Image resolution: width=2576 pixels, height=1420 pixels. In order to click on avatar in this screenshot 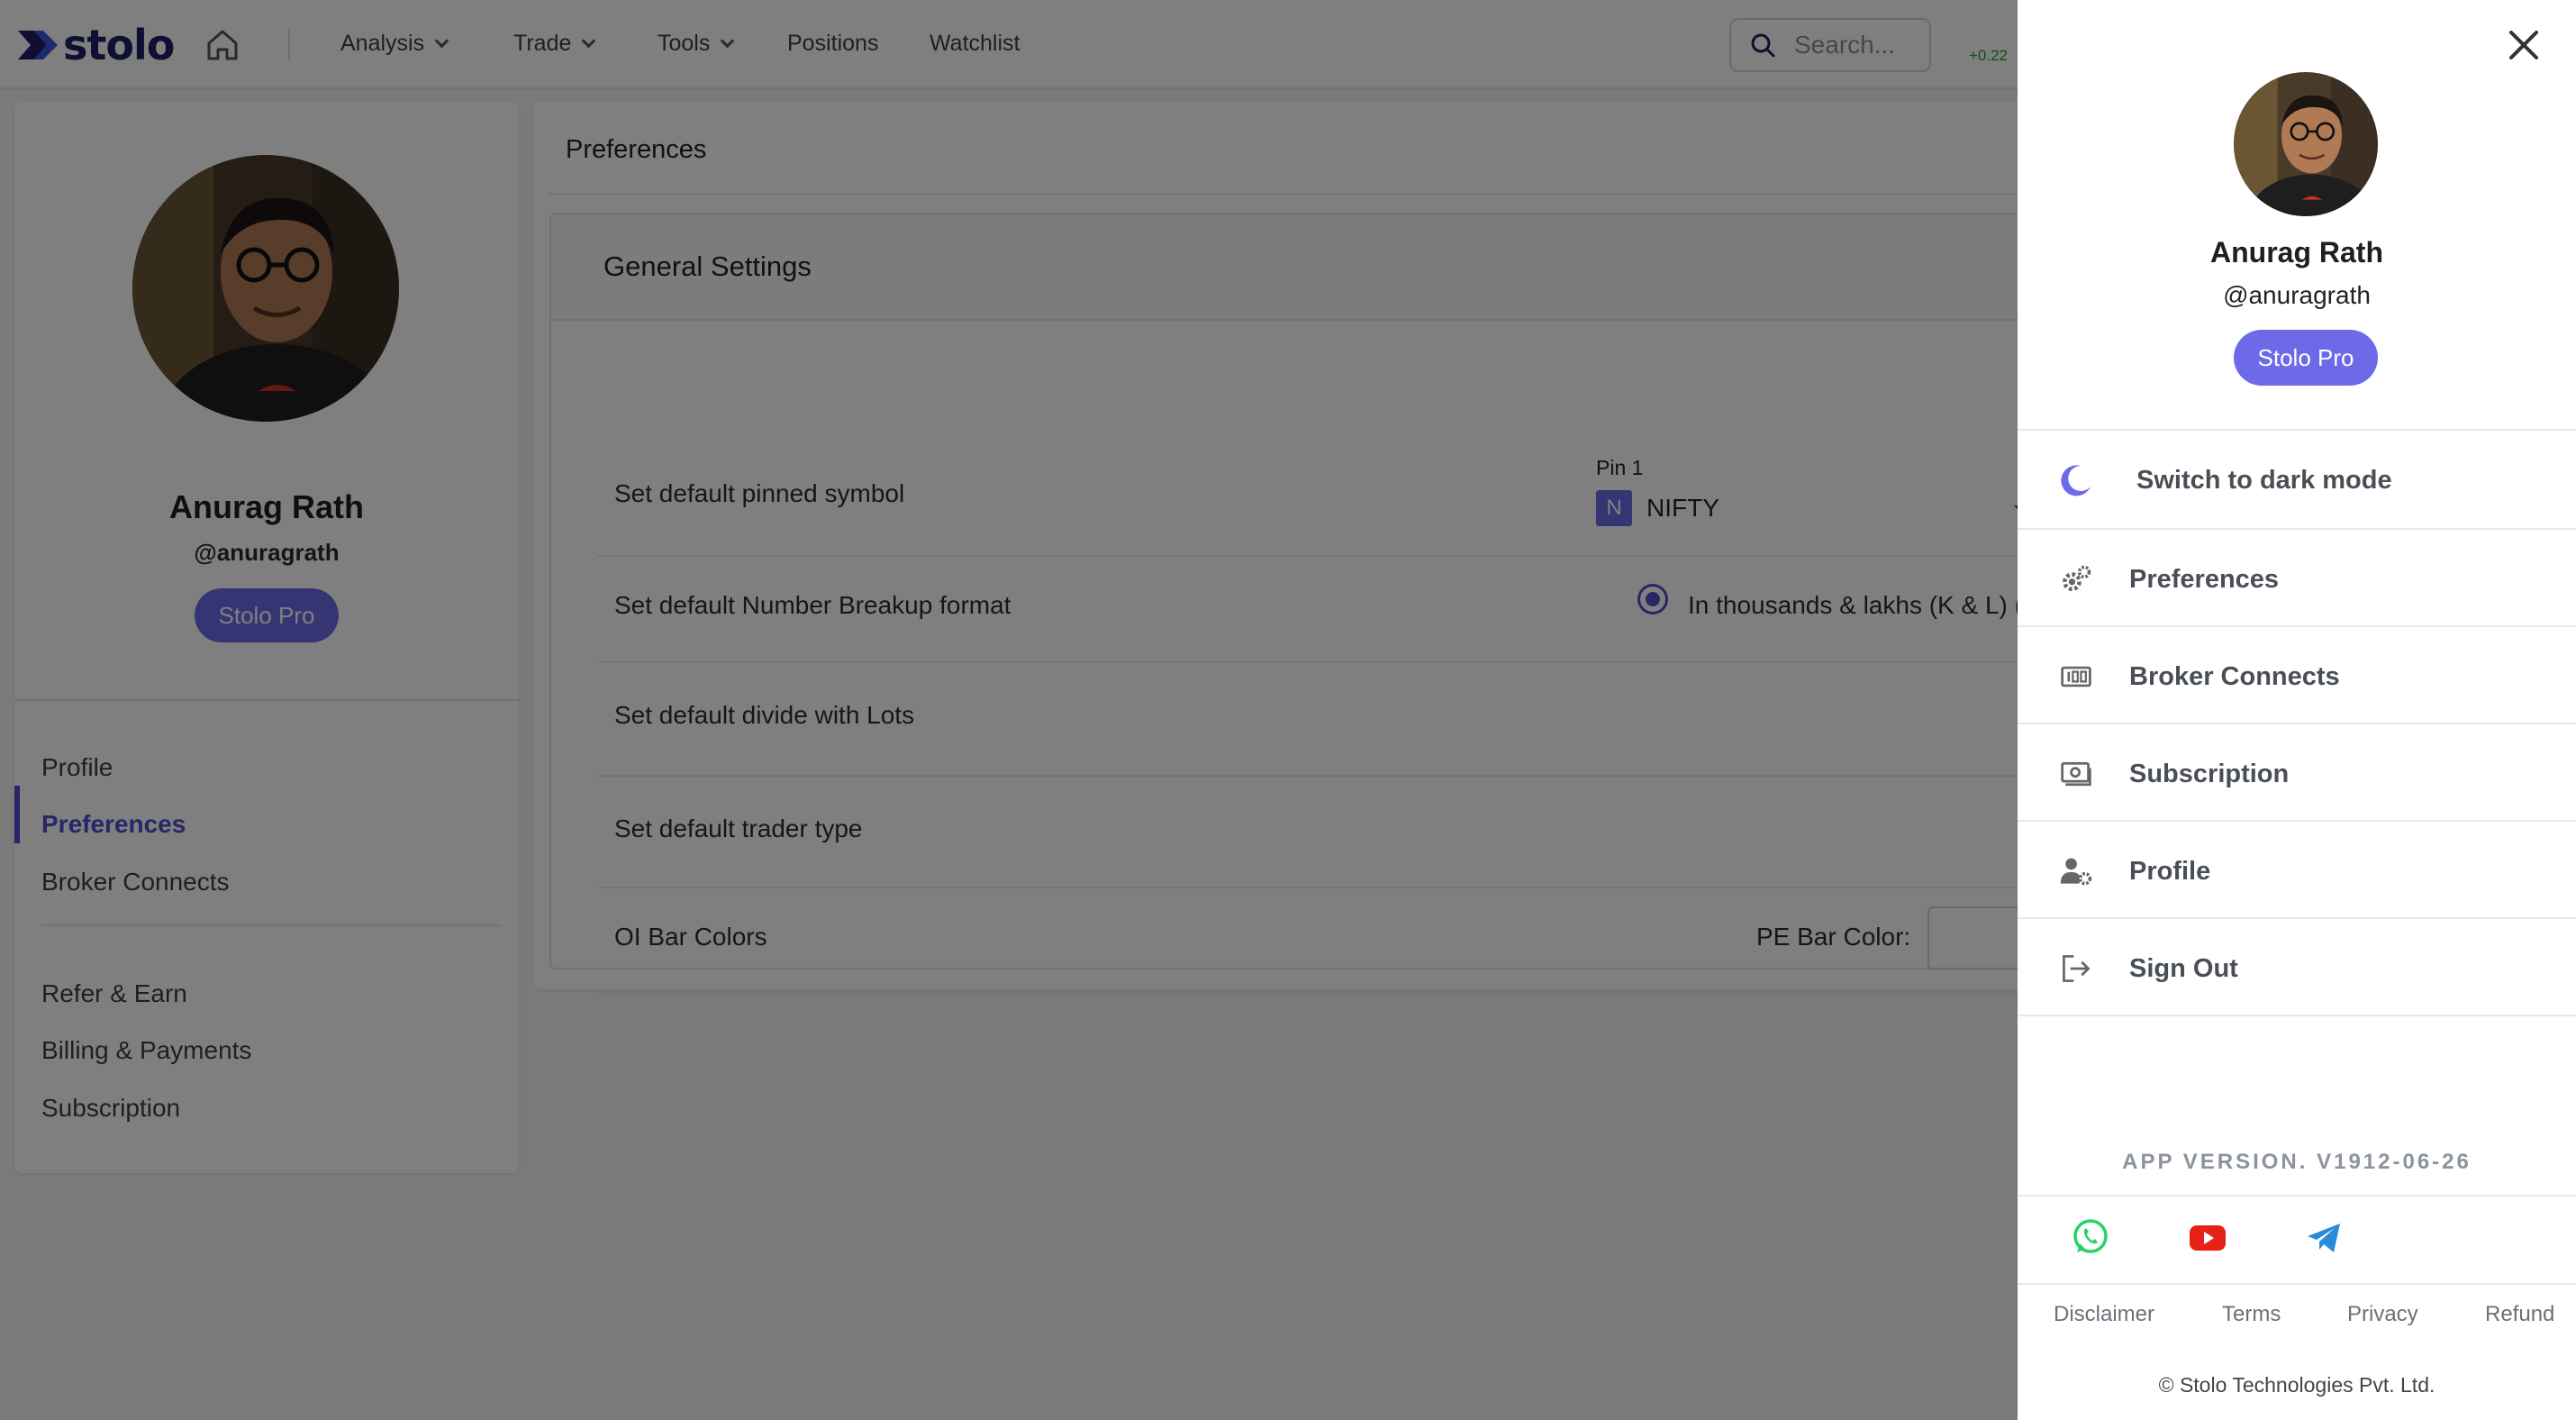, I will do `click(2306, 144)`.